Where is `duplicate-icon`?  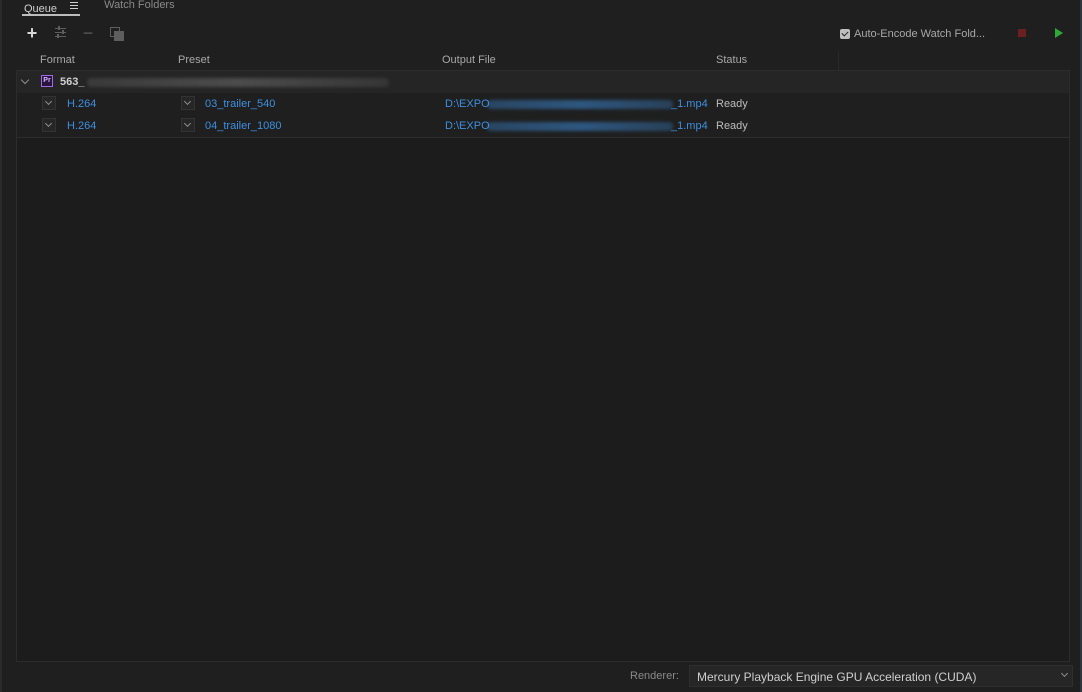
duplicate-icon is located at coordinates (116, 33).